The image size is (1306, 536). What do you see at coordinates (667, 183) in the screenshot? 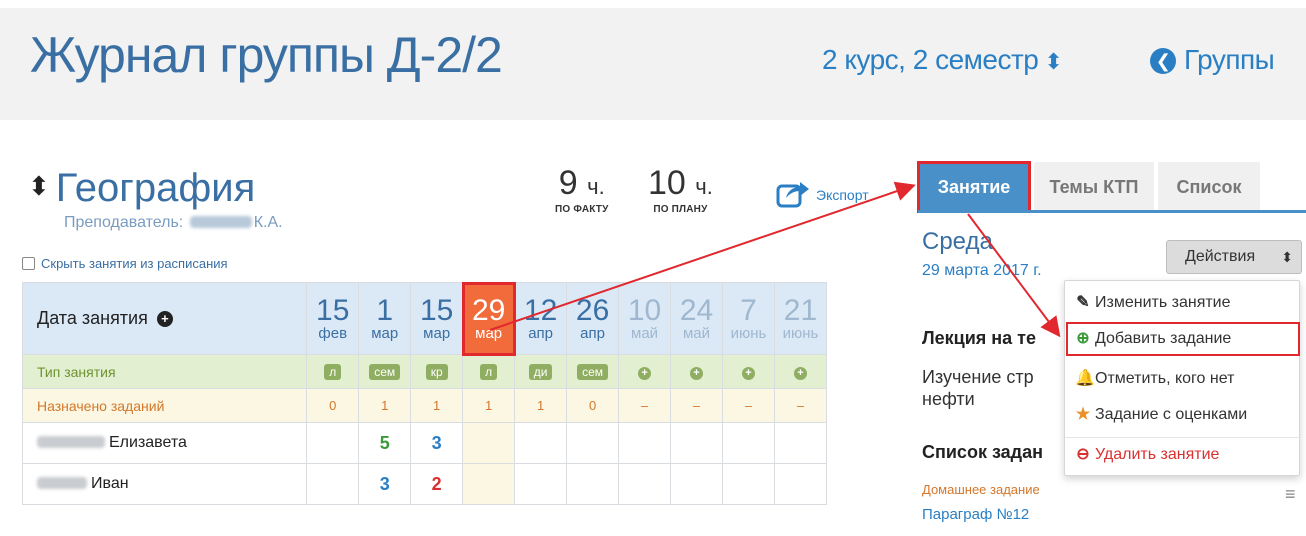
I see `hours-plan-value: 10` at bounding box center [667, 183].